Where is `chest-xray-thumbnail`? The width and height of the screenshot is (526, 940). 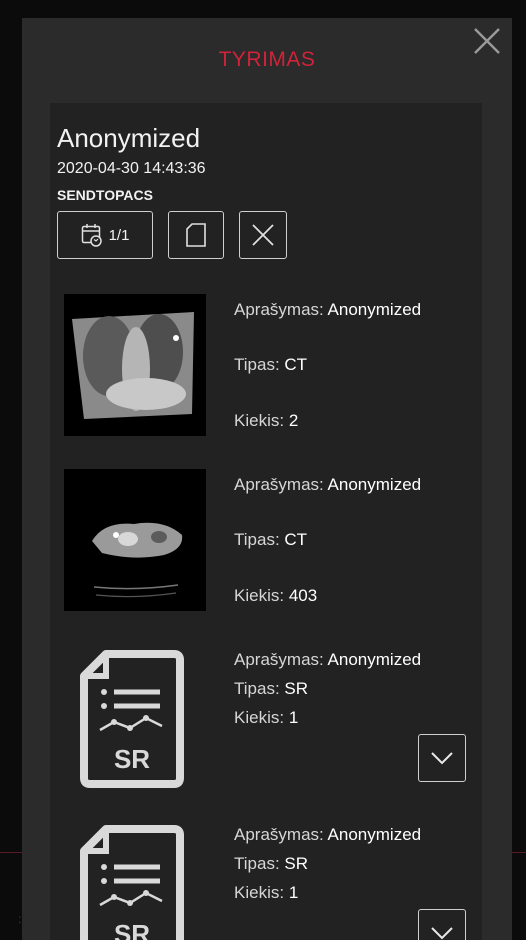
chest-xray-thumbnail is located at coordinates (135, 365).